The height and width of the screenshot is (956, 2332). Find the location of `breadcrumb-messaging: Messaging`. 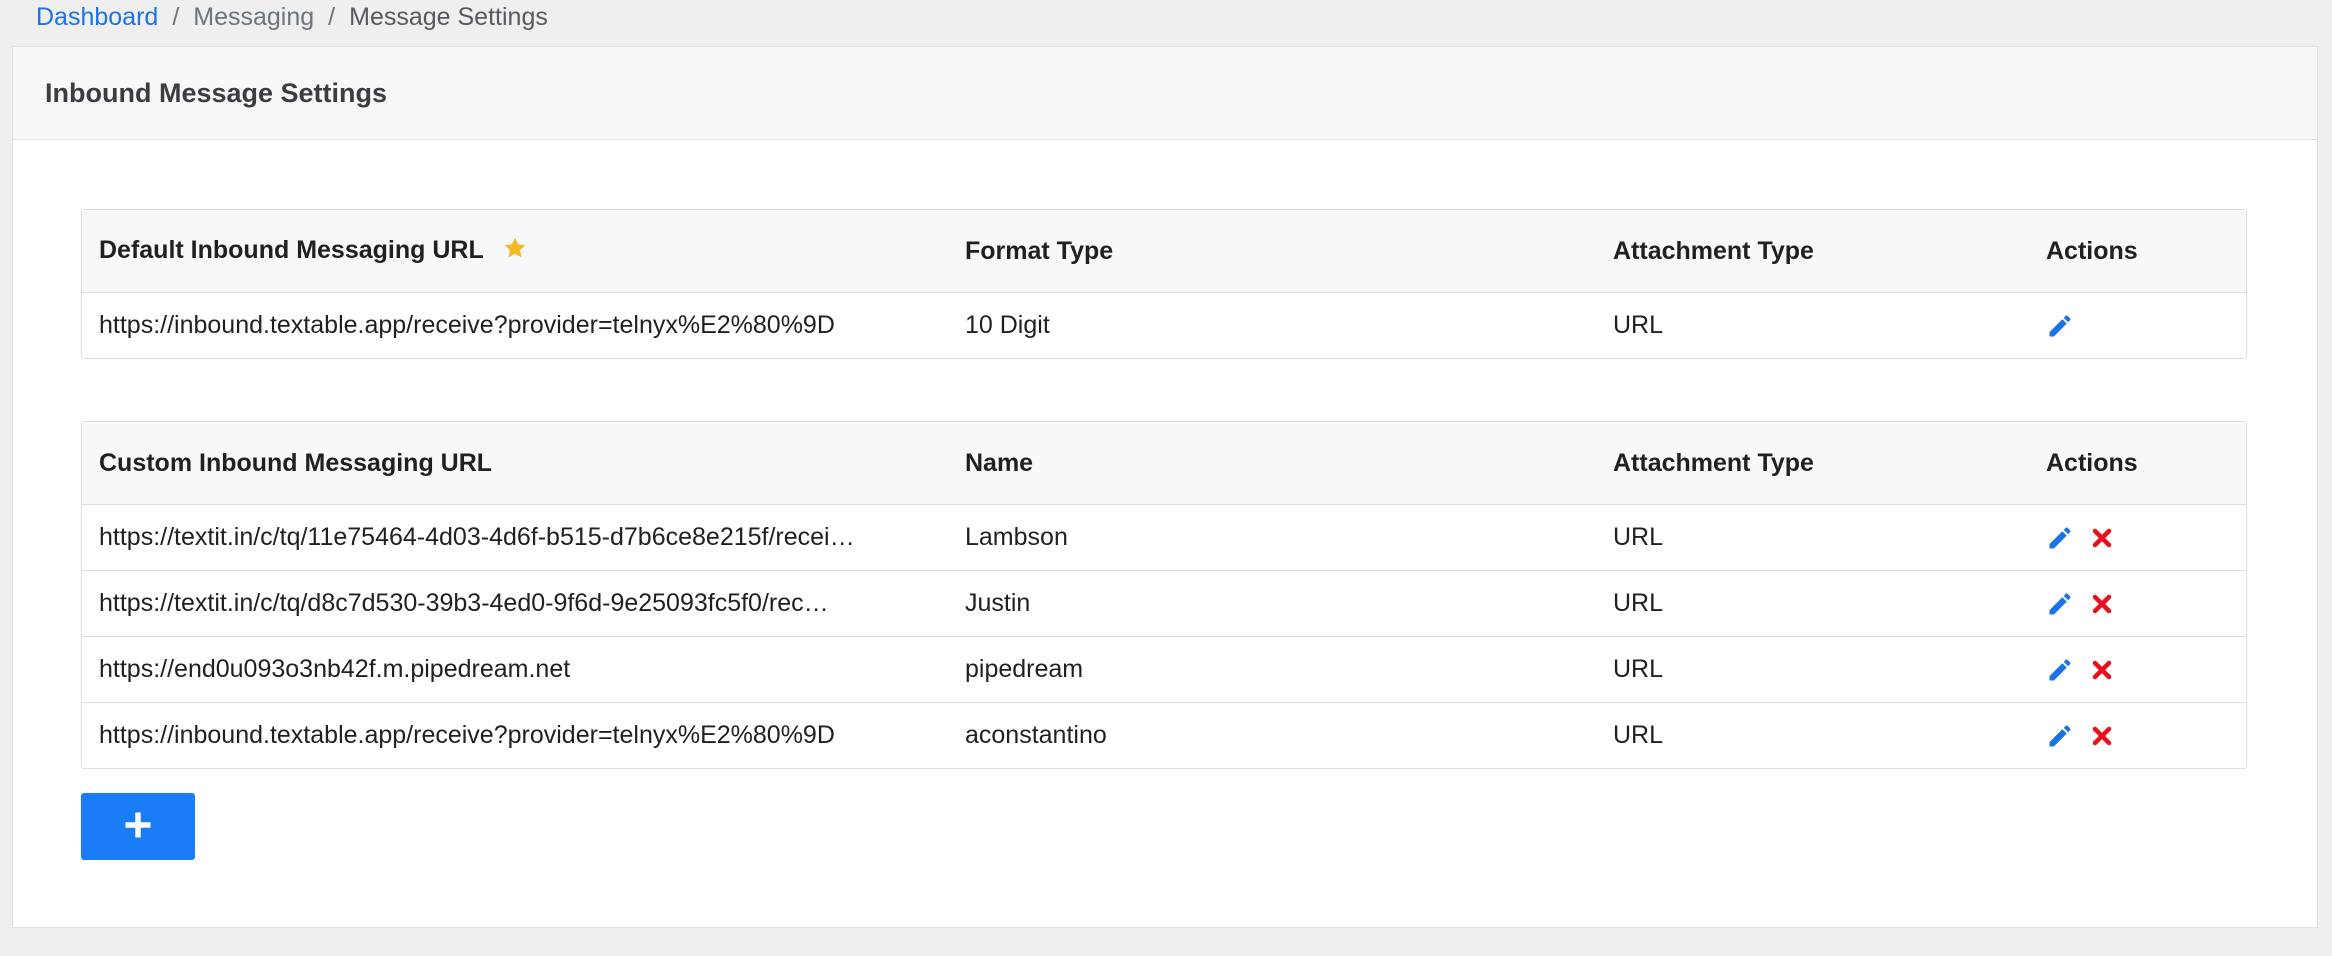

breadcrumb-messaging: Messaging is located at coordinates (254, 16).